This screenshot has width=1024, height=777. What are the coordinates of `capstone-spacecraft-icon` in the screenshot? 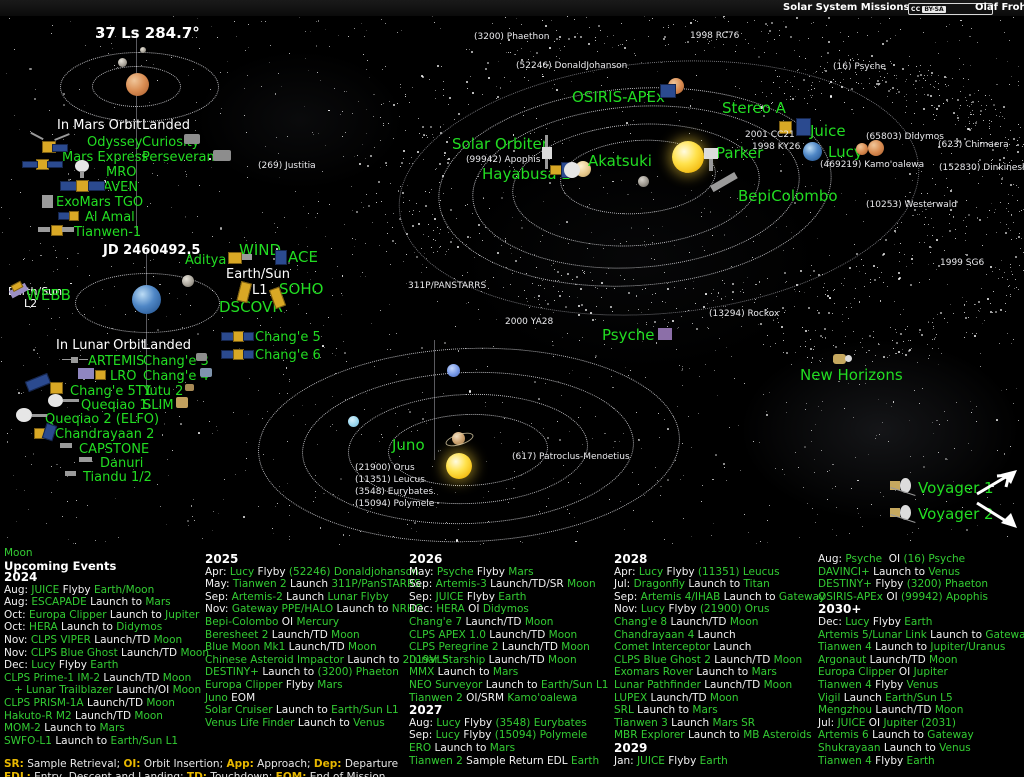 It's located at (67, 446).